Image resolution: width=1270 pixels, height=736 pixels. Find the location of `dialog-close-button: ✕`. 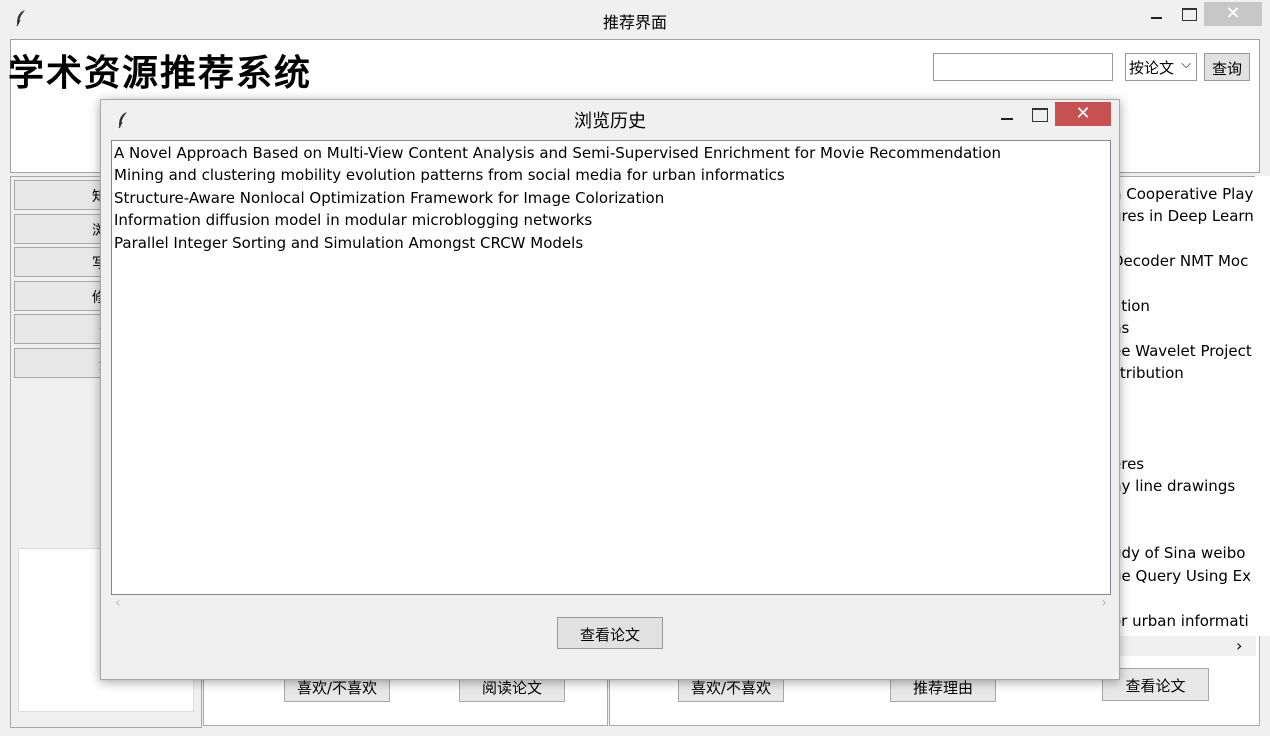

dialog-close-button: ✕ is located at coordinates (1083, 114).